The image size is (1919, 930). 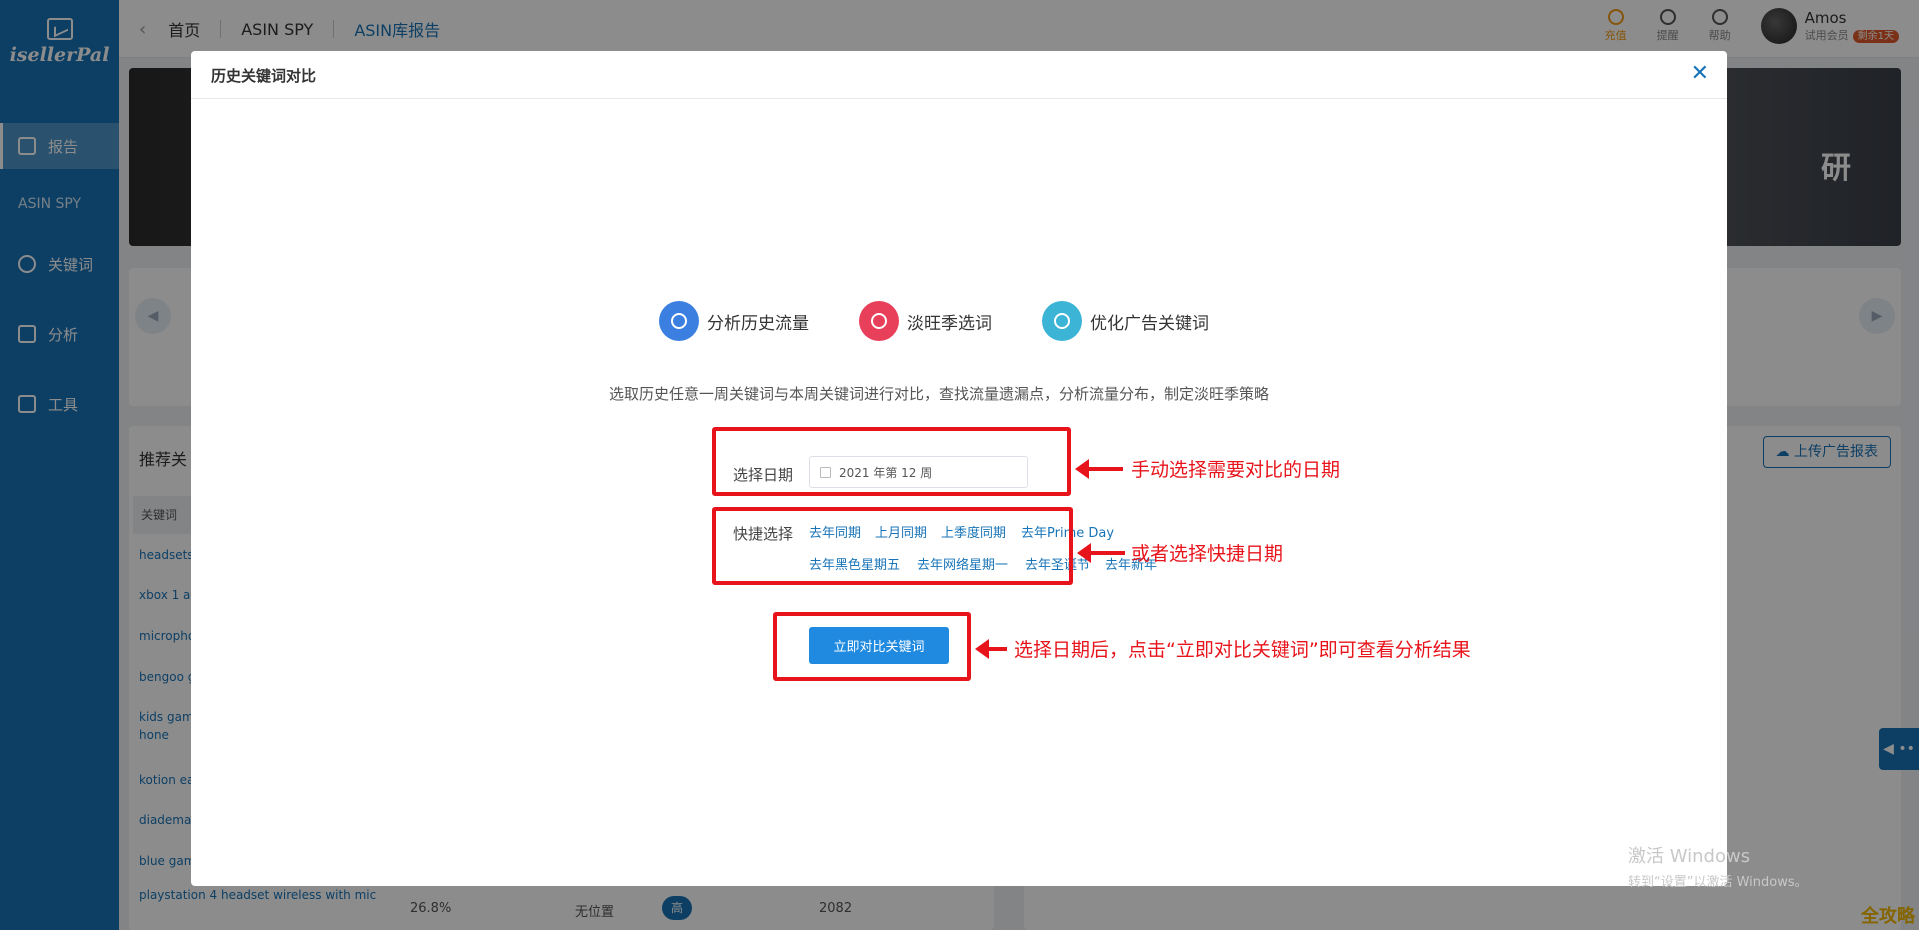 I want to click on annotation-box-date, so click(x=891, y=461).